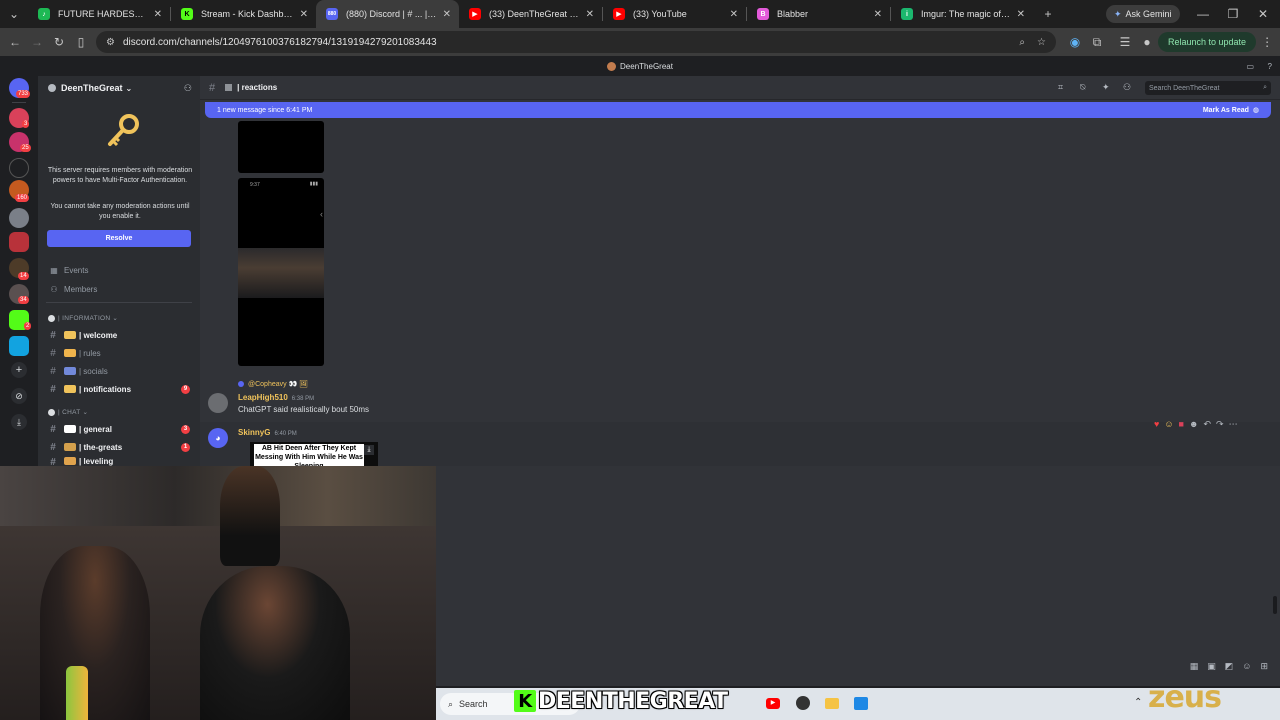 The image size is (1280, 720). Describe the element at coordinates (530, 14) in the screenshot. I see `browser-tab: ▶ (33) DeenTheGreat & Adrien ✕` at that location.